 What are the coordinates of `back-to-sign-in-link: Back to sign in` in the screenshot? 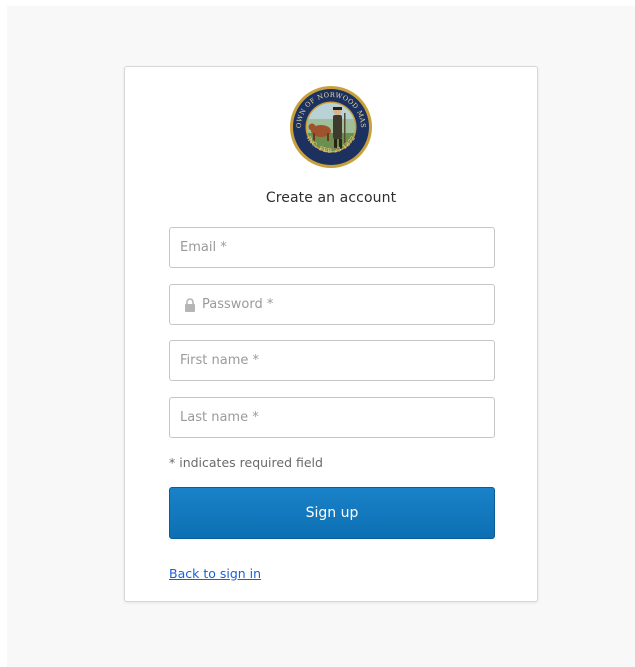 It's located at (215, 573).